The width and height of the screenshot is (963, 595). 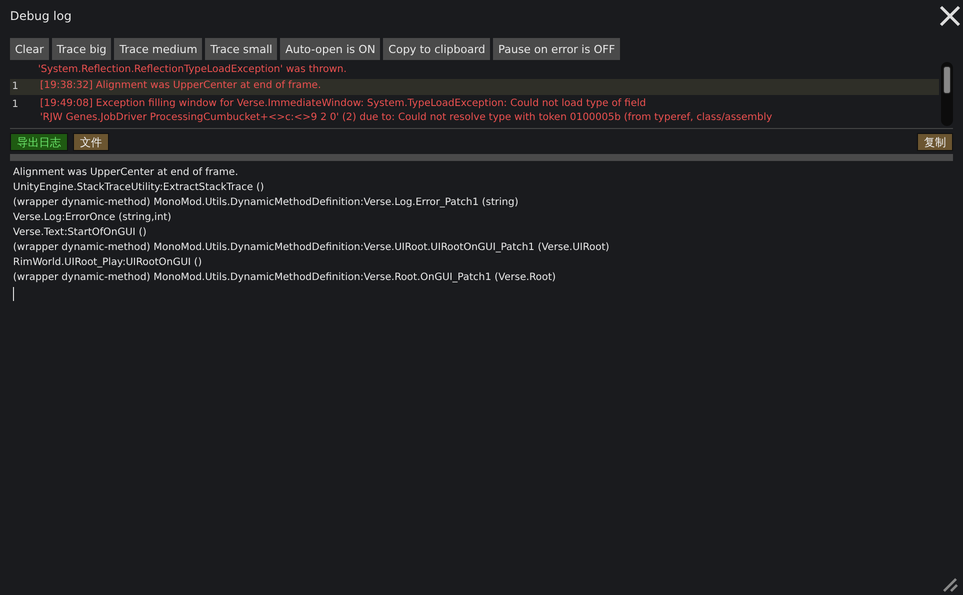 I want to click on log-entry: 'System.Reflection.ReflectionTypeLoadException' was thrown., so click(x=474, y=70).